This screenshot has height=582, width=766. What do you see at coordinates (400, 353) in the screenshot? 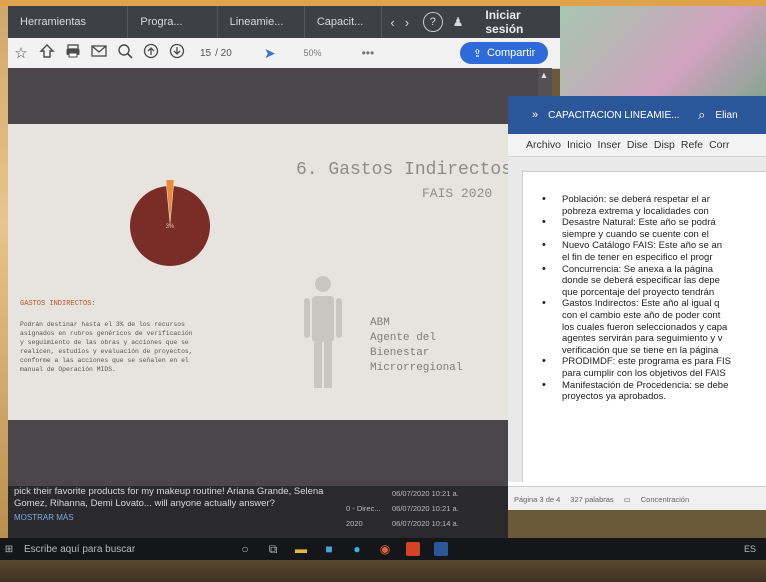
I see `agent-line: Bienestar` at bounding box center [400, 353].